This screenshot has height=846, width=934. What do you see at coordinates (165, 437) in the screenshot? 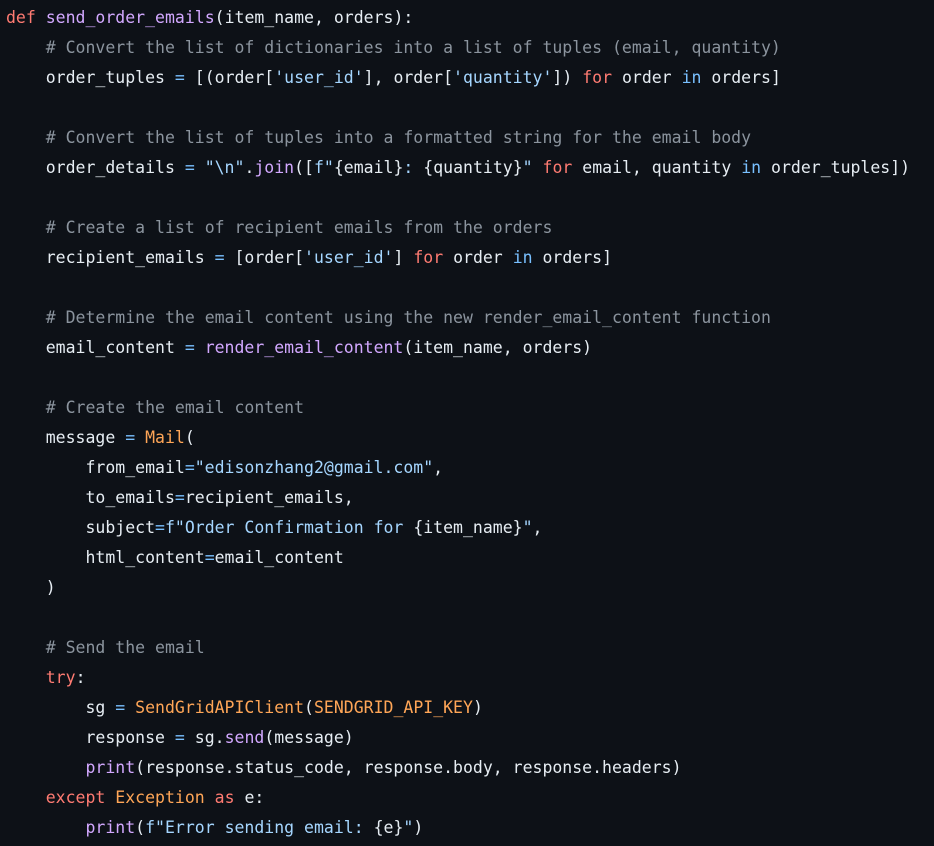
I see `code-token: Mail` at bounding box center [165, 437].